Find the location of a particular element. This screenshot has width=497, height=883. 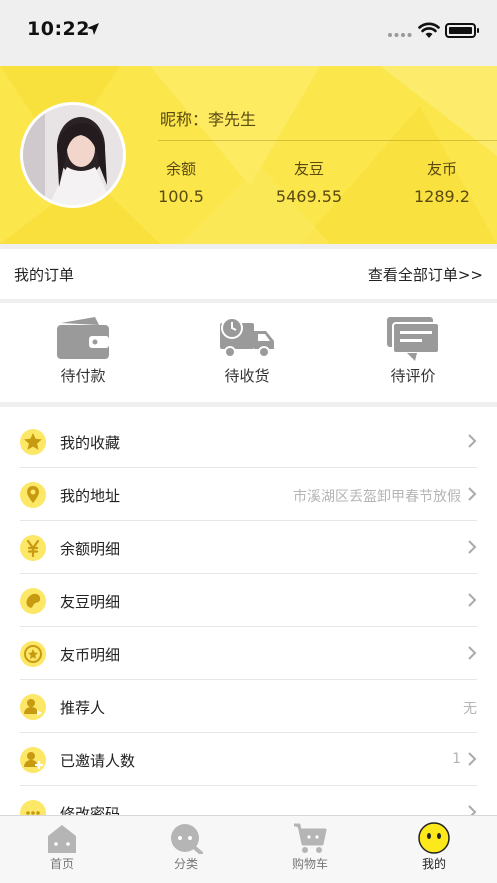

menu-item-value: 无 is located at coordinates (470, 709).